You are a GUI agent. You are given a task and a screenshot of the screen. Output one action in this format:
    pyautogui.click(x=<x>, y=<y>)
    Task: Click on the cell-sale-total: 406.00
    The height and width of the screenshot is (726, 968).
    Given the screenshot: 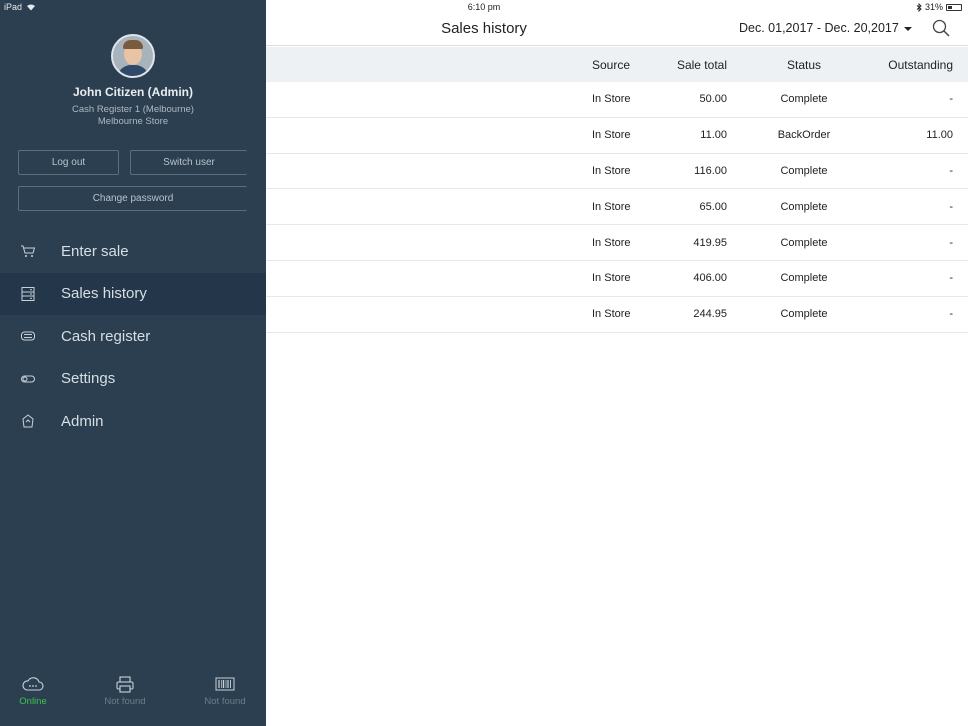 What is the action you would take?
    pyautogui.click(x=710, y=278)
    